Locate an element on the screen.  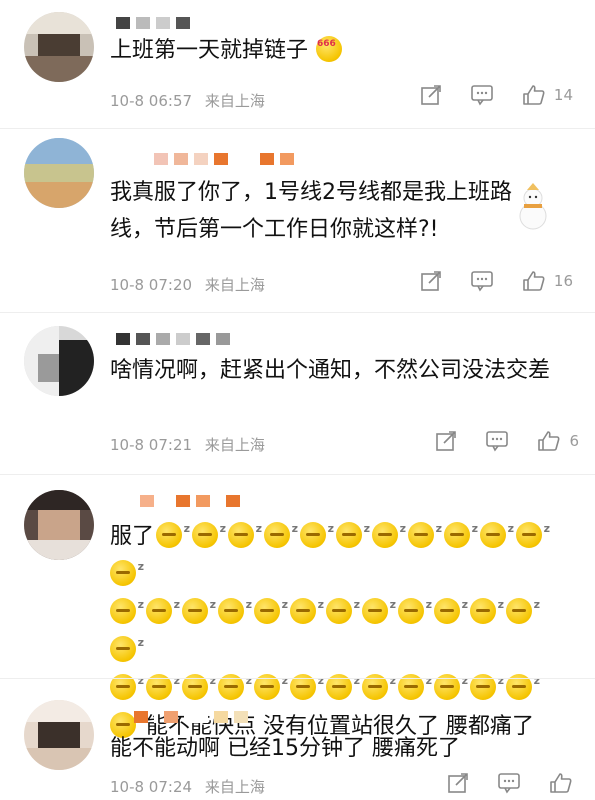
comment-text-content: 我真服了你了，1号线2号线都是我上班路线，节后第一个工作日你就这样?! is located at coordinates (311, 211).